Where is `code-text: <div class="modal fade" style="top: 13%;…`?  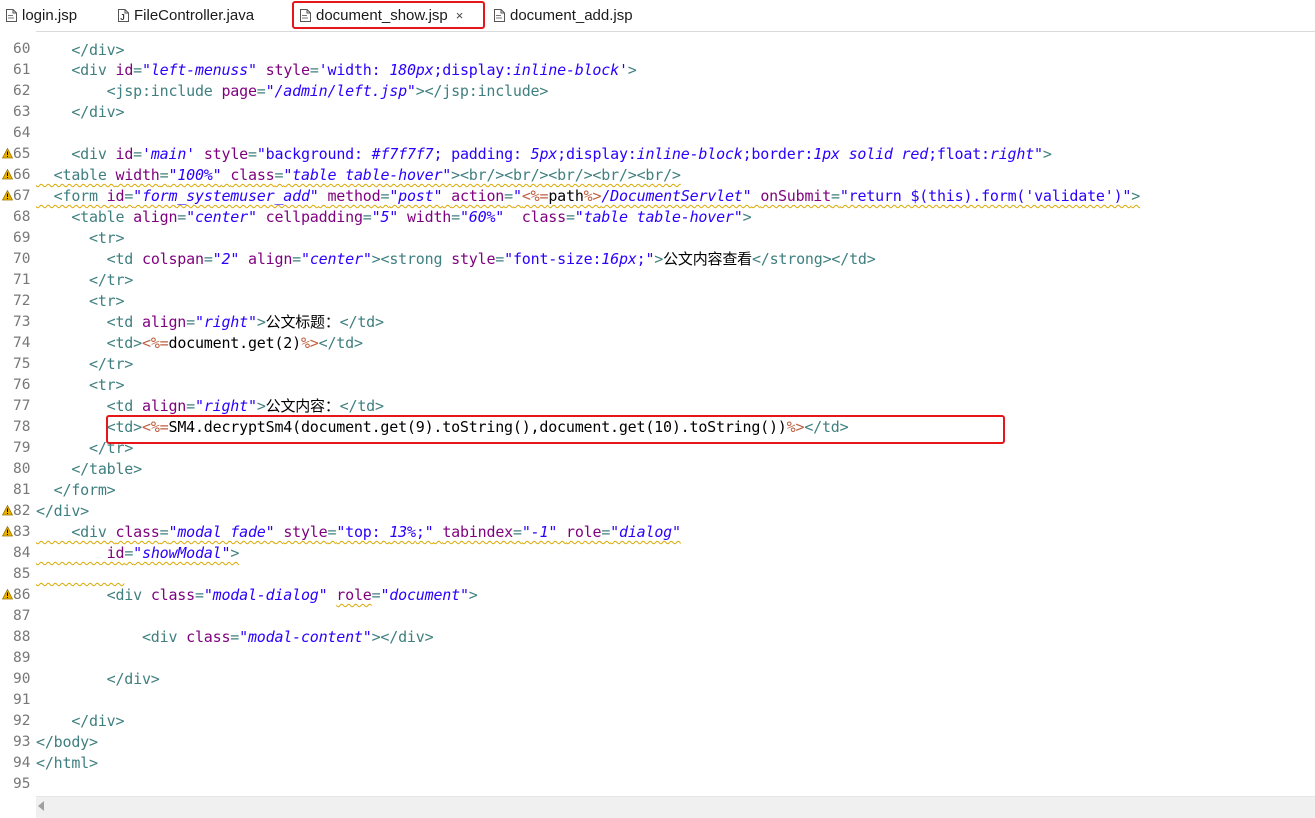 code-text: <div class="modal fade" style="top: 13%;… is located at coordinates (358, 532).